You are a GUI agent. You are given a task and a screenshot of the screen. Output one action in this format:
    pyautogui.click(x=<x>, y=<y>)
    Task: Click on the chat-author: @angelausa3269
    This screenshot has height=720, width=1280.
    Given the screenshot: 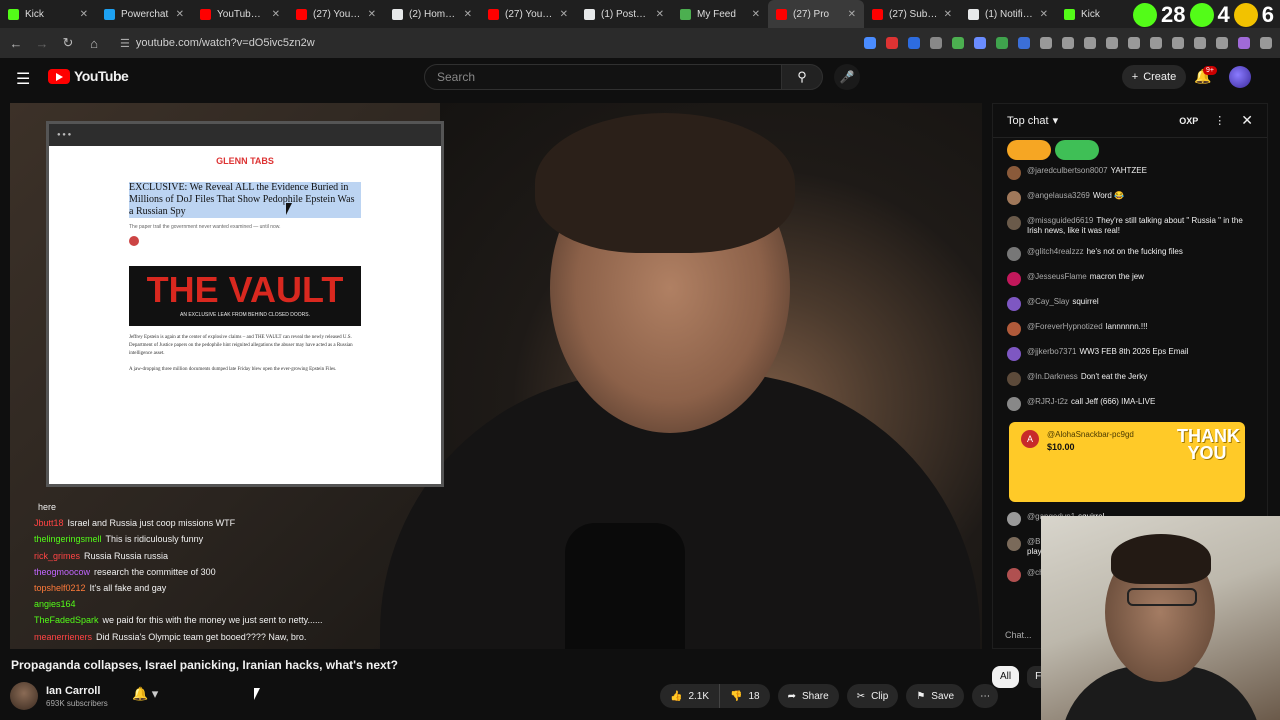 What is the action you would take?
    pyautogui.click(x=1058, y=195)
    